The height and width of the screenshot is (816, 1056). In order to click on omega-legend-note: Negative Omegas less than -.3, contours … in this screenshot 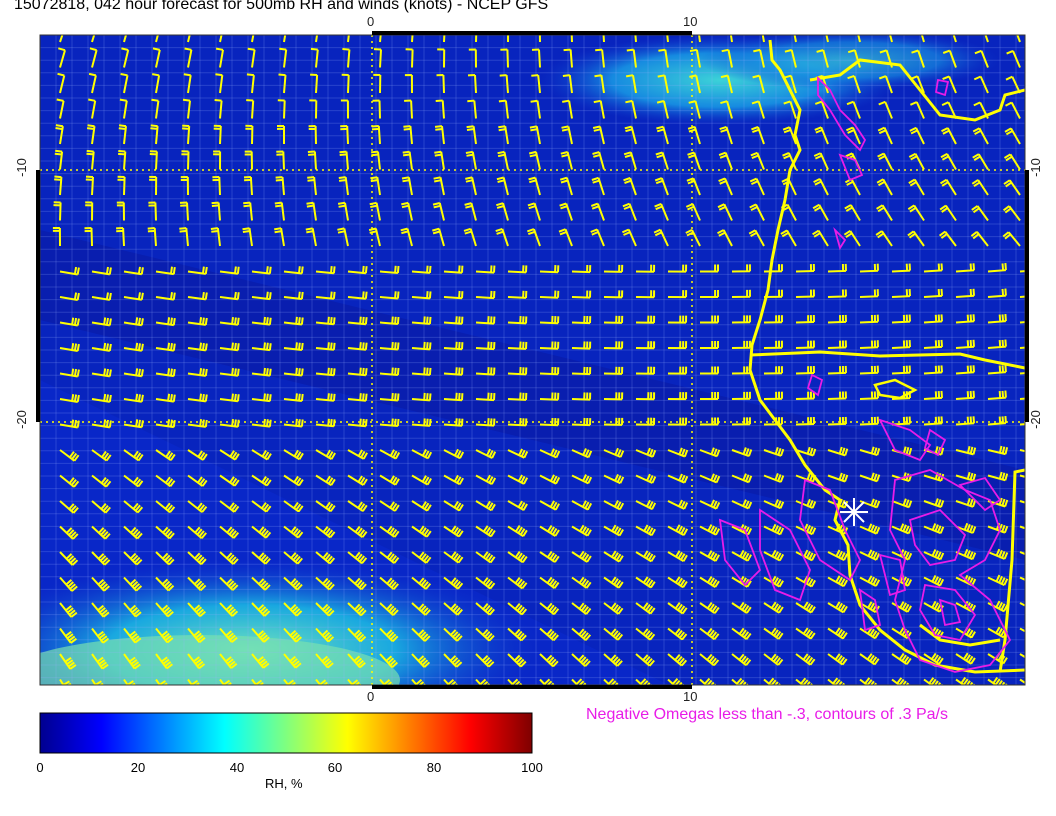, I will do `click(767, 714)`.